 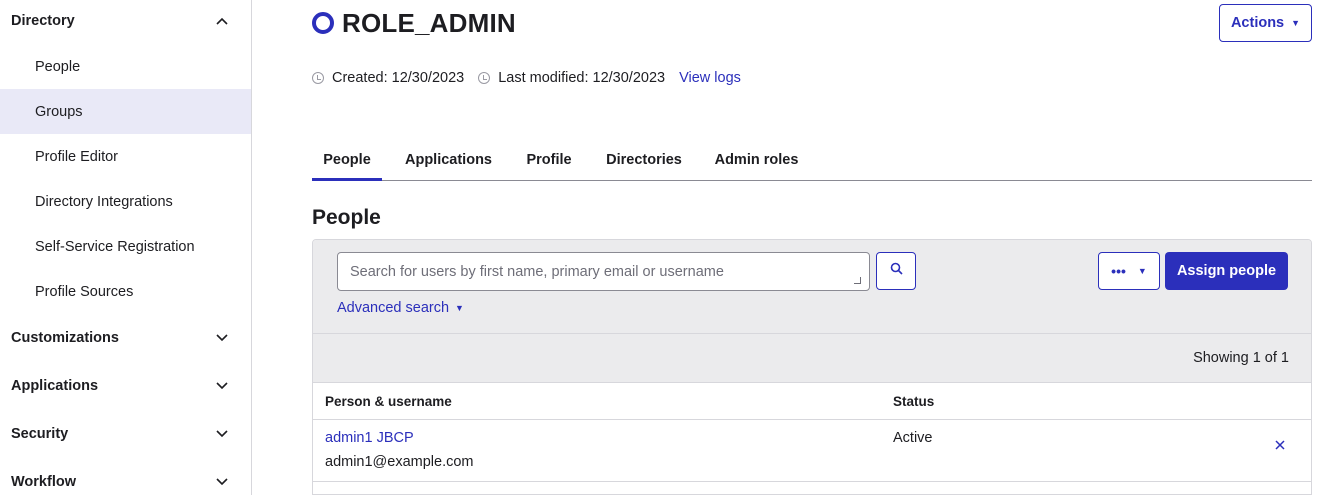 I want to click on remove-icon, so click(x=1280, y=445).